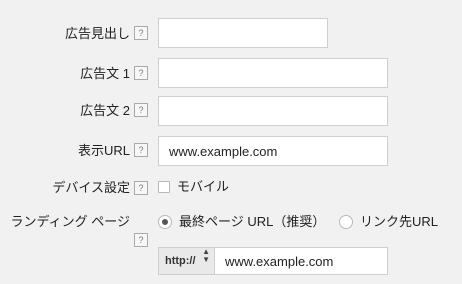 The width and height of the screenshot is (462, 284). What do you see at coordinates (105, 73) in the screenshot?
I see `desc1-label: 広告文 1` at bounding box center [105, 73].